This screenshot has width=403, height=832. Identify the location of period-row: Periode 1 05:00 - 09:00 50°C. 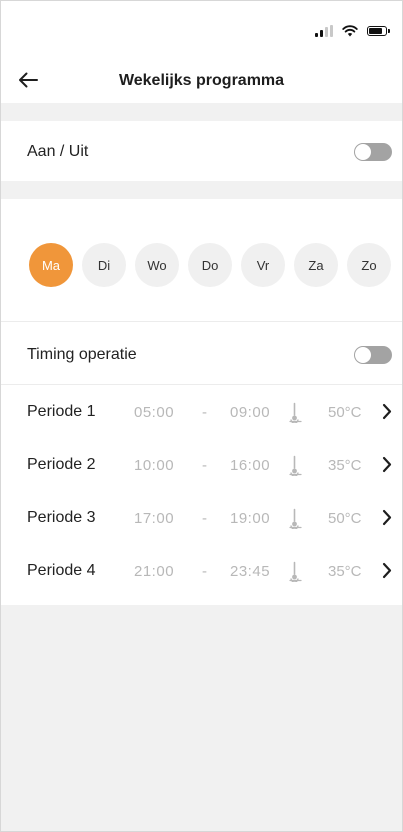
(201, 411).